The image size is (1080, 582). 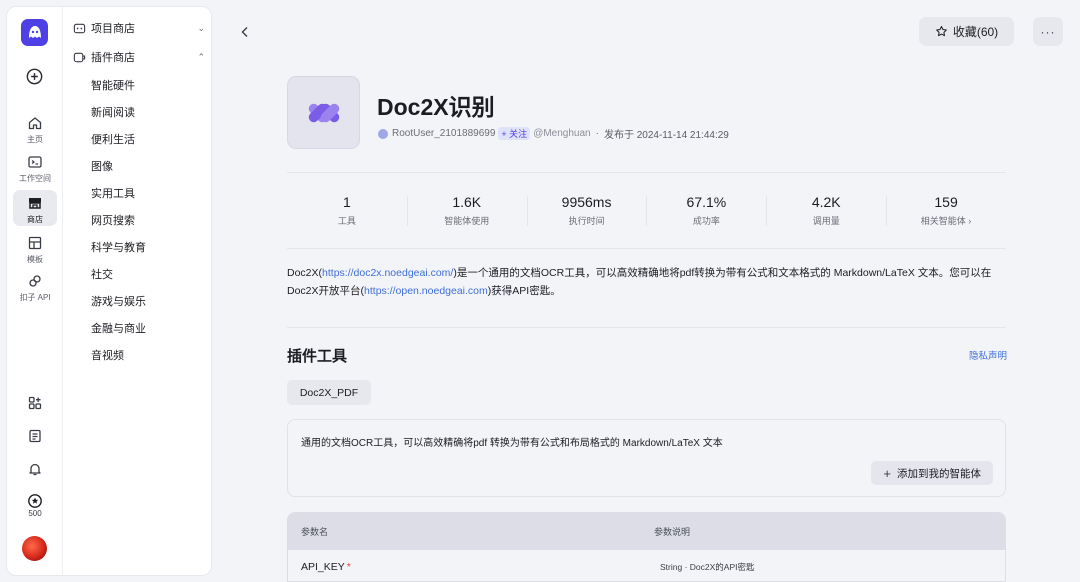 What do you see at coordinates (326, 567) in the screenshot?
I see `param-name: API_KEY *` at bounding box center [326, 567].